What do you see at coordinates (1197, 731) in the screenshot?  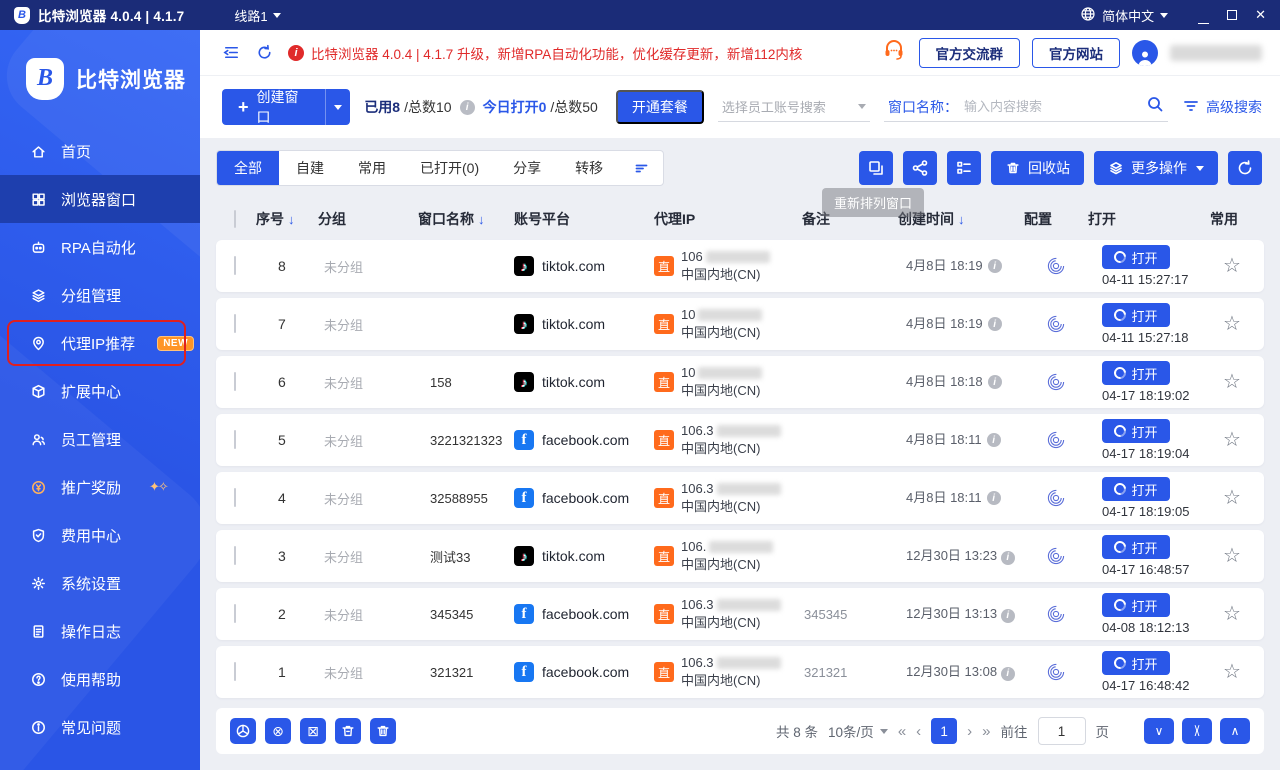 I see `collapse-all-button: ∨ ∧` at bounding box center [1197, 731].